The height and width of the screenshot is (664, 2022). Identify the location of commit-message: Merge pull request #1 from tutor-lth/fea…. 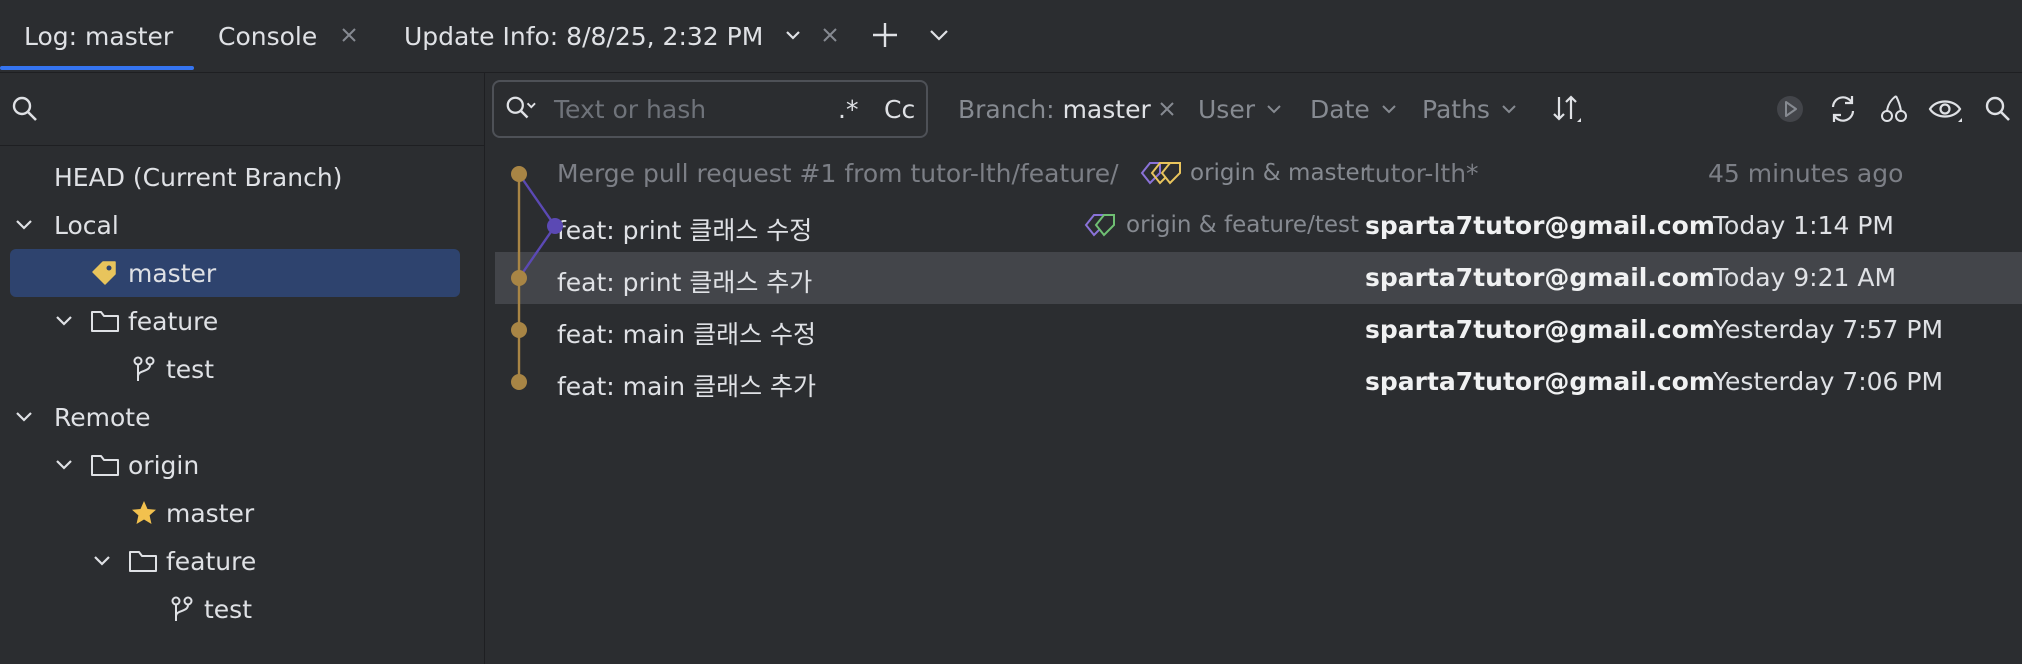
(838, 173).